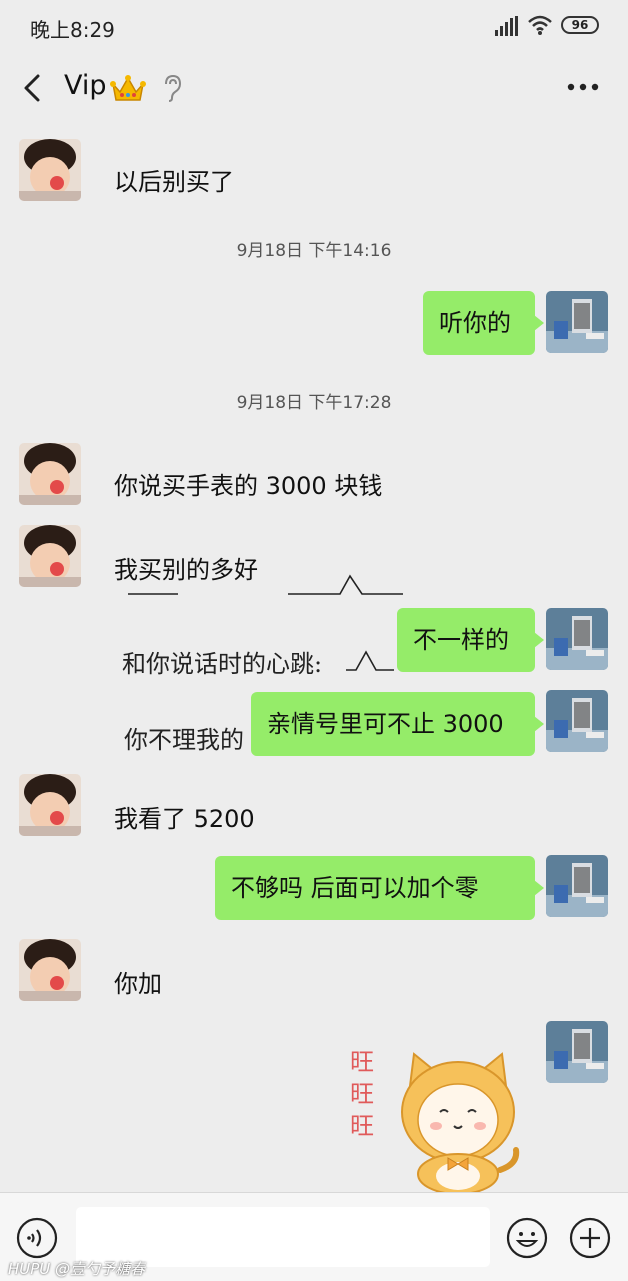 The height and width of the screenshot is (1281, 628). Describe the element at coordinates (138, 984) in the screenshot. I see `message-text: 你加` at that location.